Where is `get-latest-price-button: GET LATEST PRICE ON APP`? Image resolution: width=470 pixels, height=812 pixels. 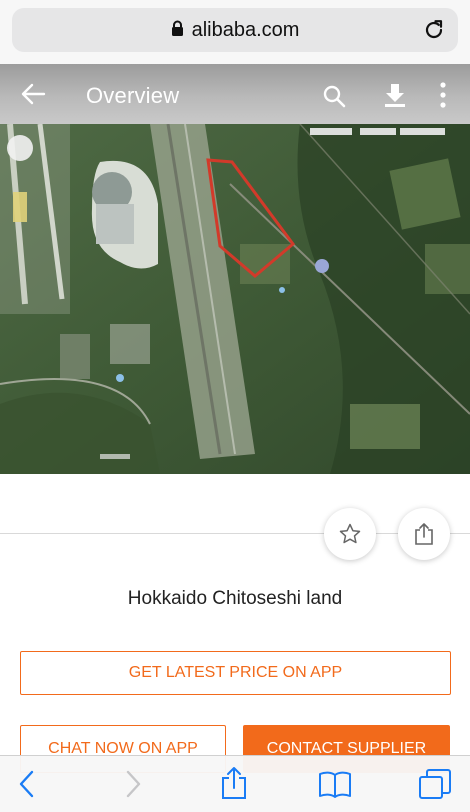 get-latest-price-button: GET LATEST PRICE ON APP is located at coordinates (235, 673).